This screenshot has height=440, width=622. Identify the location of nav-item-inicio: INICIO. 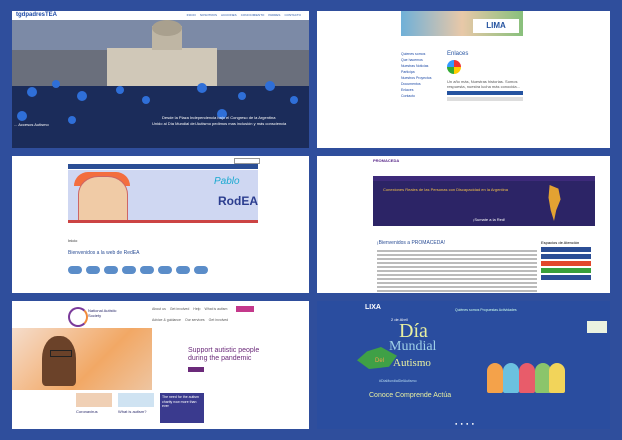
(191, 15).